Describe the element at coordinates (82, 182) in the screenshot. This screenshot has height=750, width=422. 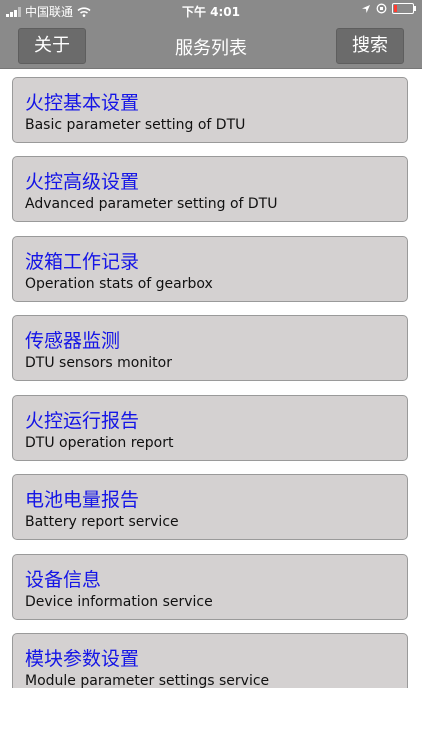
I see `item-title: 火控高级设置` at that location.